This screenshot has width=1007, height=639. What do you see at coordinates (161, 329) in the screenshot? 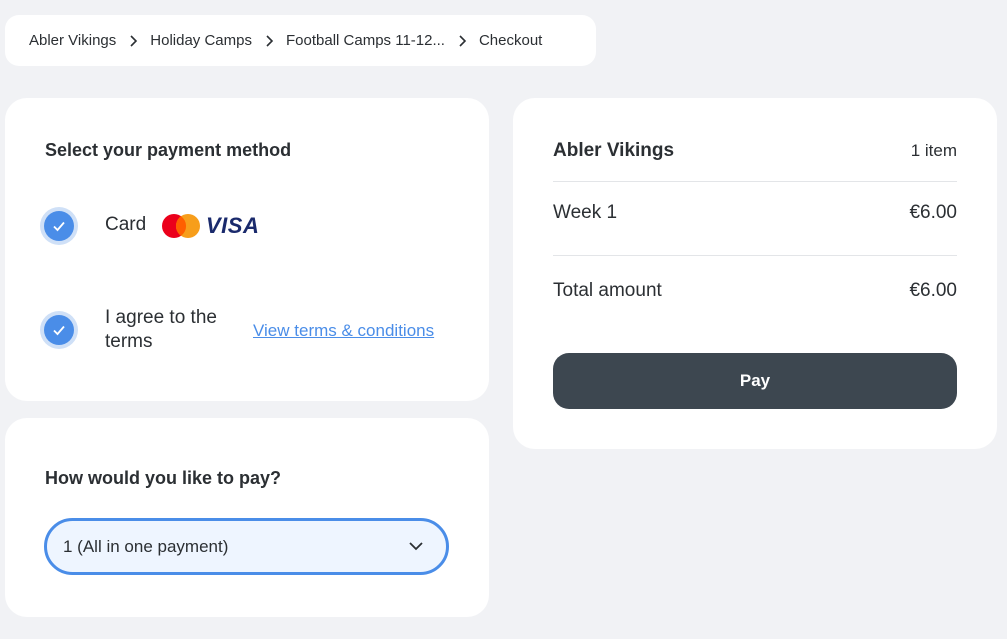
I see `agree-terms-label: I agree to the terms` at bounding box center [161, 329].